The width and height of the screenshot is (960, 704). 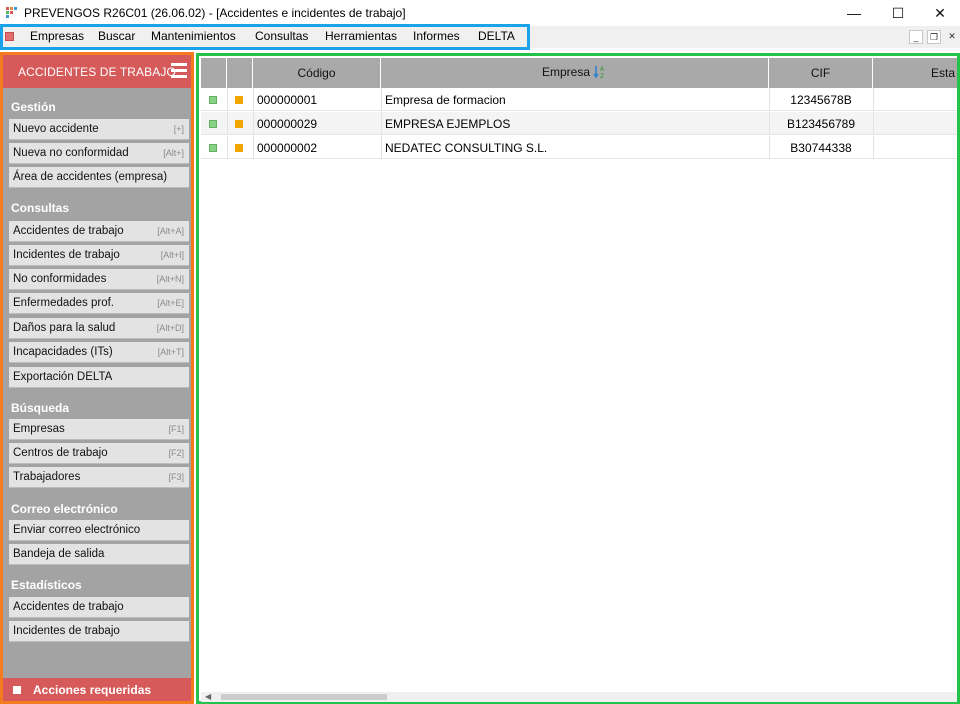 What do you see at coordinates (821, 100) in the screenshot?
I see `cell-cif: 12345678B` at bounding box center [821, 100].